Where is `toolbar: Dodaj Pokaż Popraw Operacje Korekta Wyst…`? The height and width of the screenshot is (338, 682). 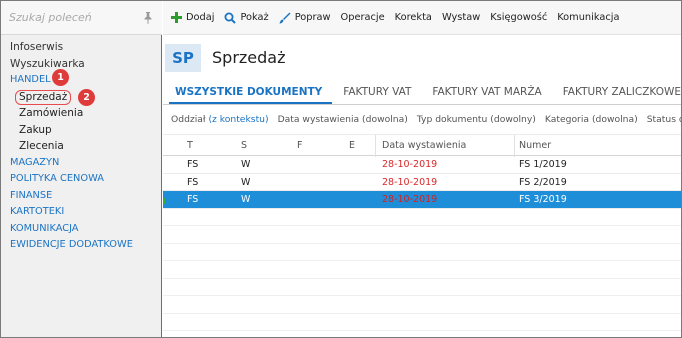 toolbar: Dodaj Pokaż Popraw Operacje Korekta Wyst… is located at coordinates (422, 18).